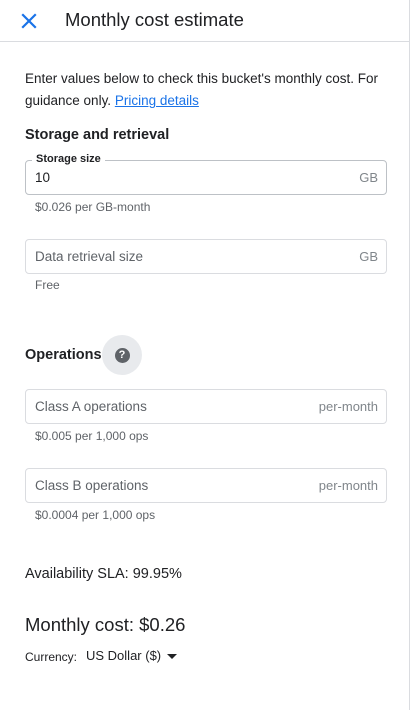 This screenshot has height=710, width=410. I want to click on operations-help-button: ?, so click(122, 355).